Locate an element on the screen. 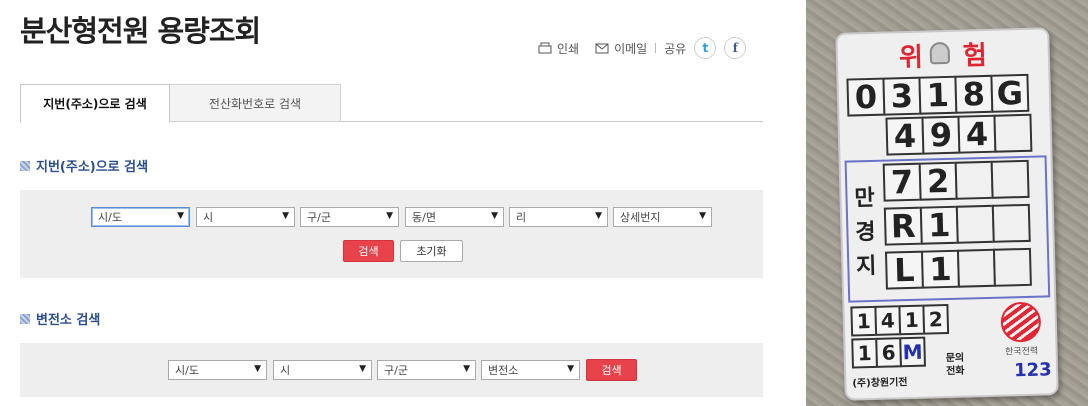 The image size is (1088, 406). tag-digit: 9 is located at coordinates (941, 135).